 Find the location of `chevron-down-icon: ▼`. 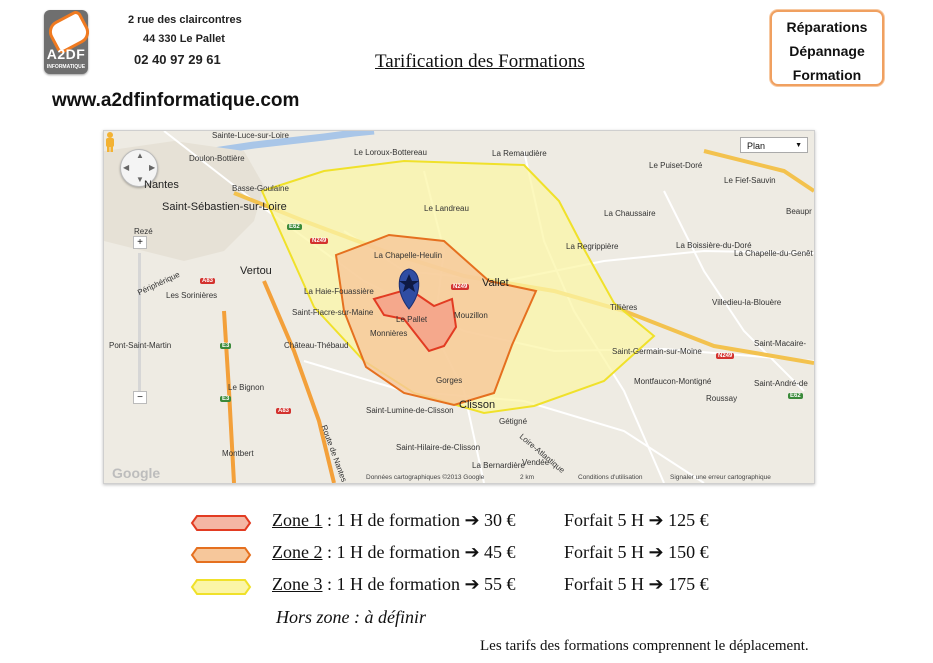

chevron-down-icon: ▼ is located at coordinates (798, 145).